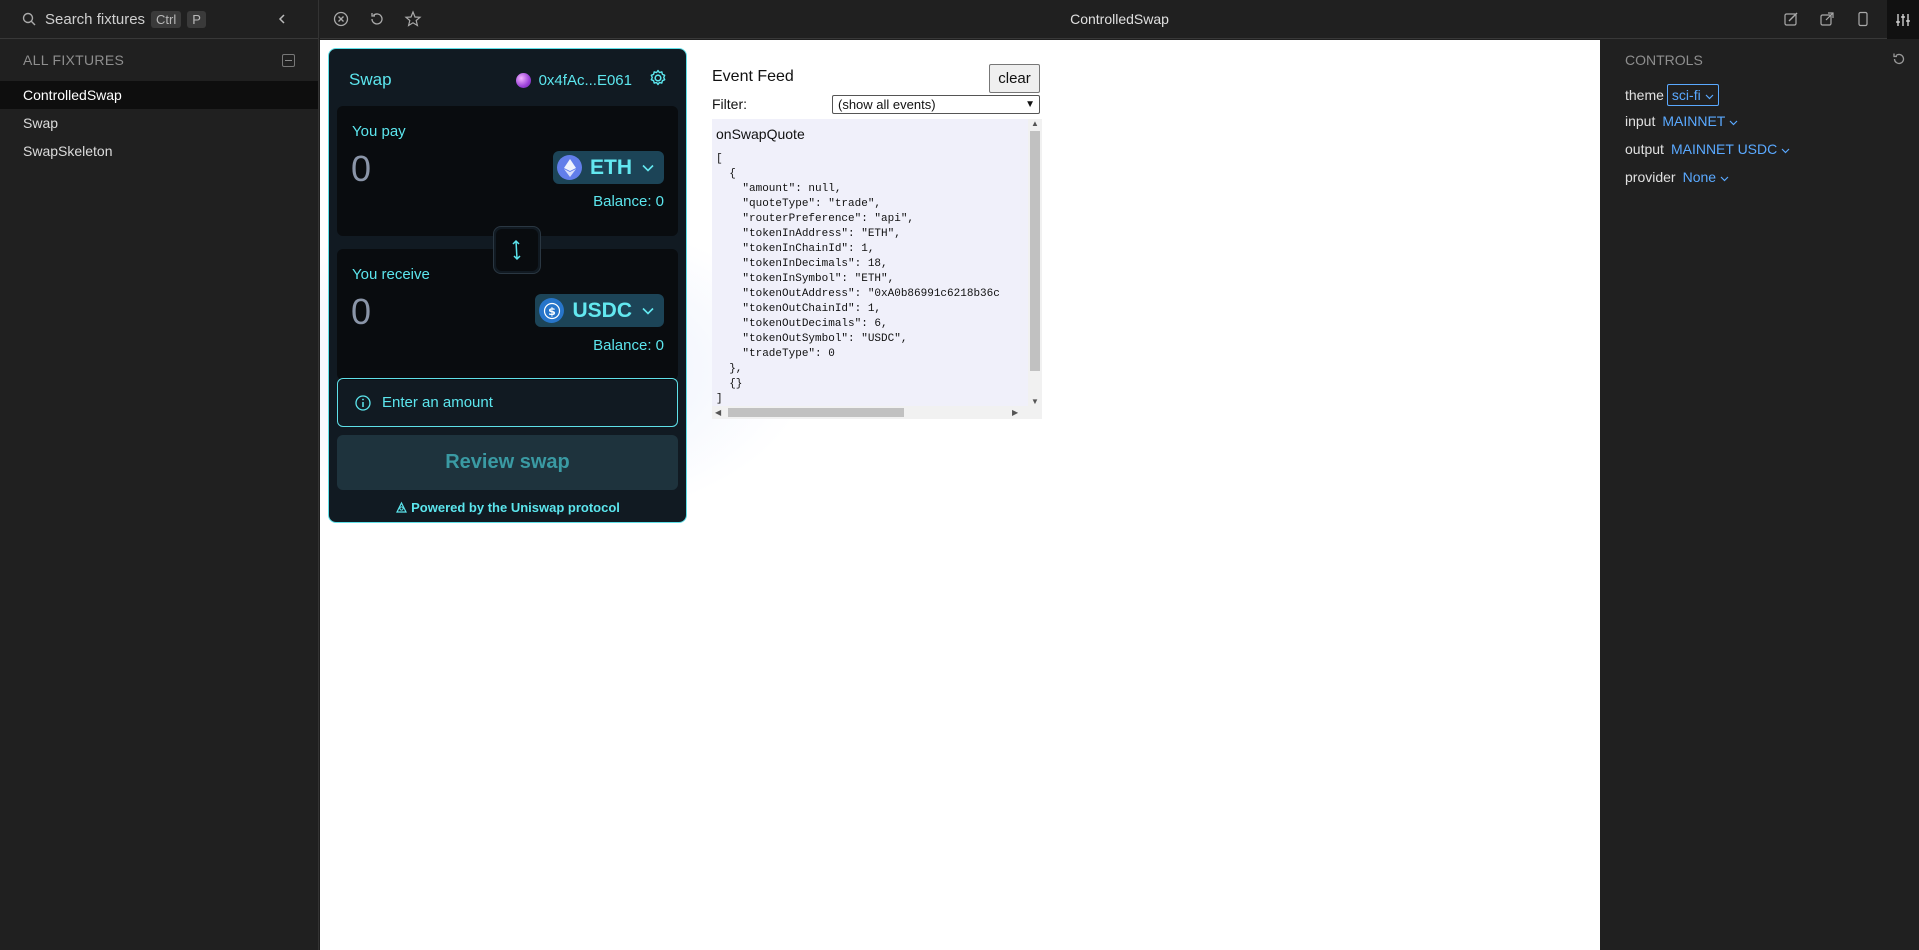  I want to click on control-input: input MAINNET, so click(1681, 121).